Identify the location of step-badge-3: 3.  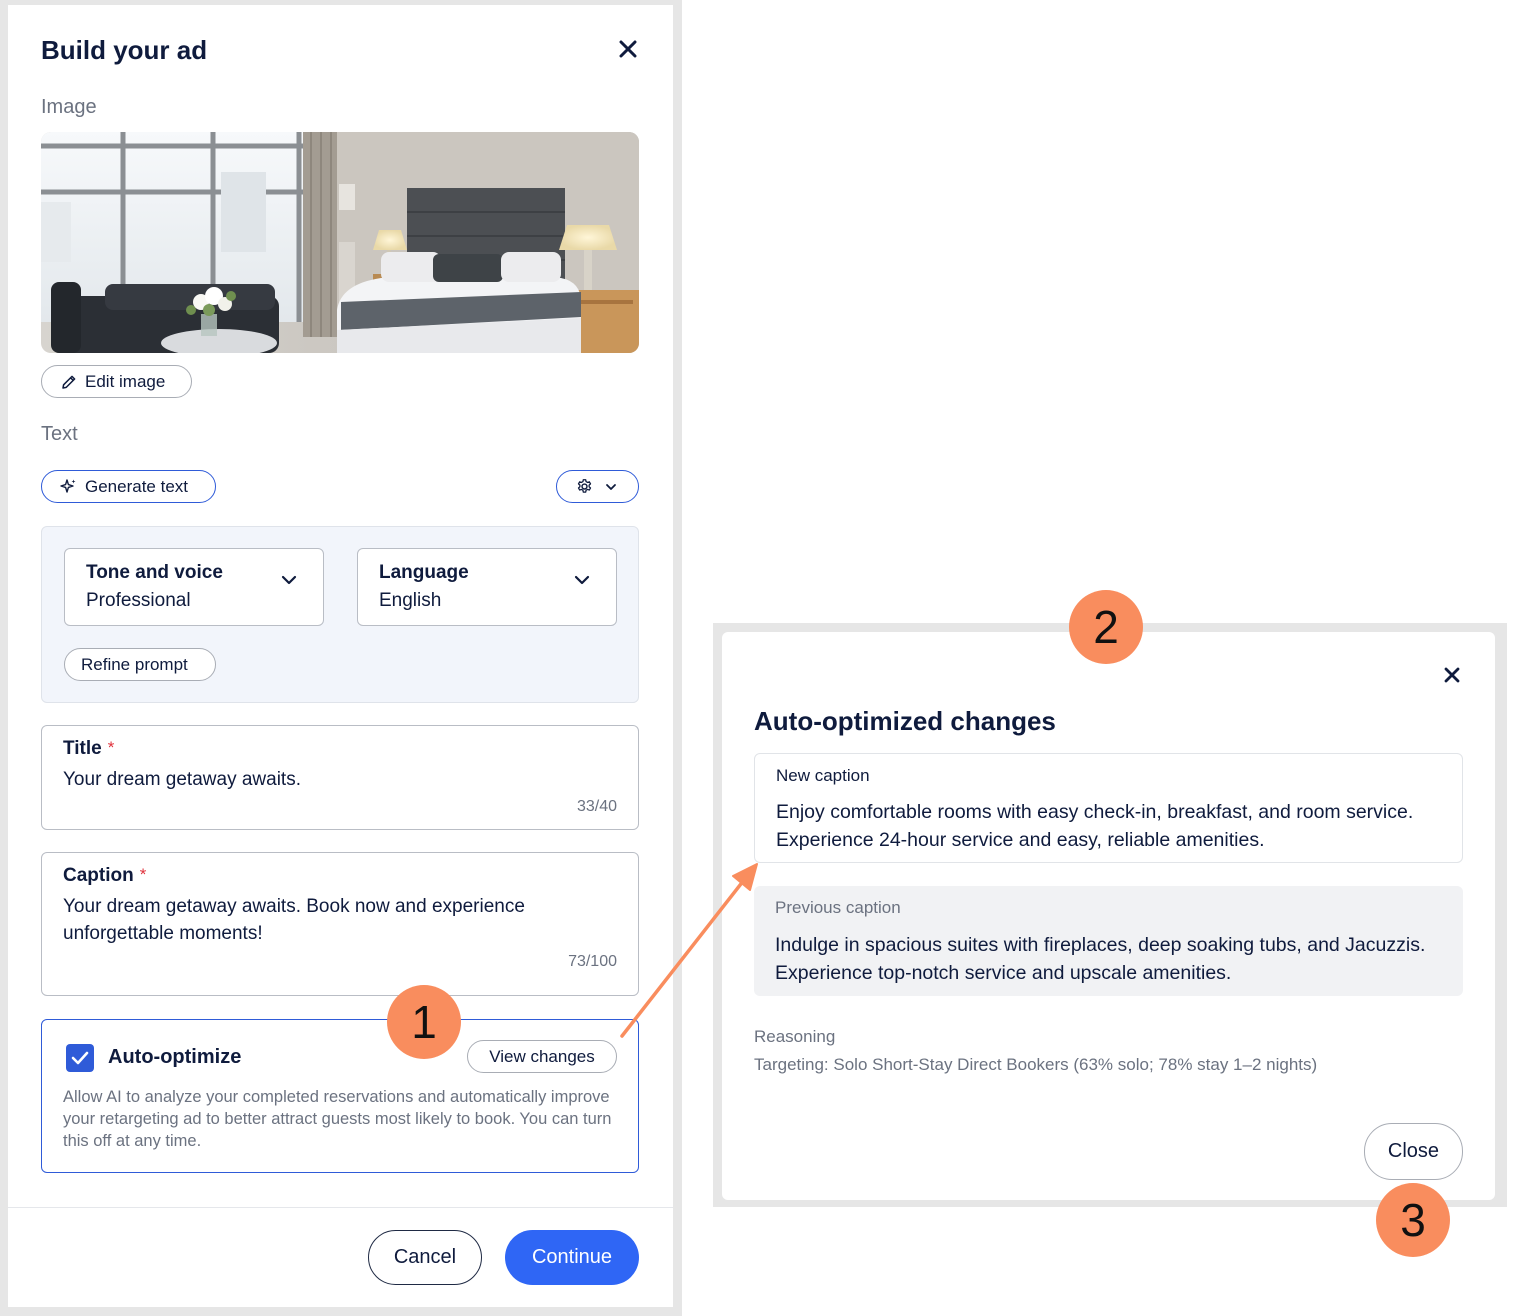
(1413, 1220).